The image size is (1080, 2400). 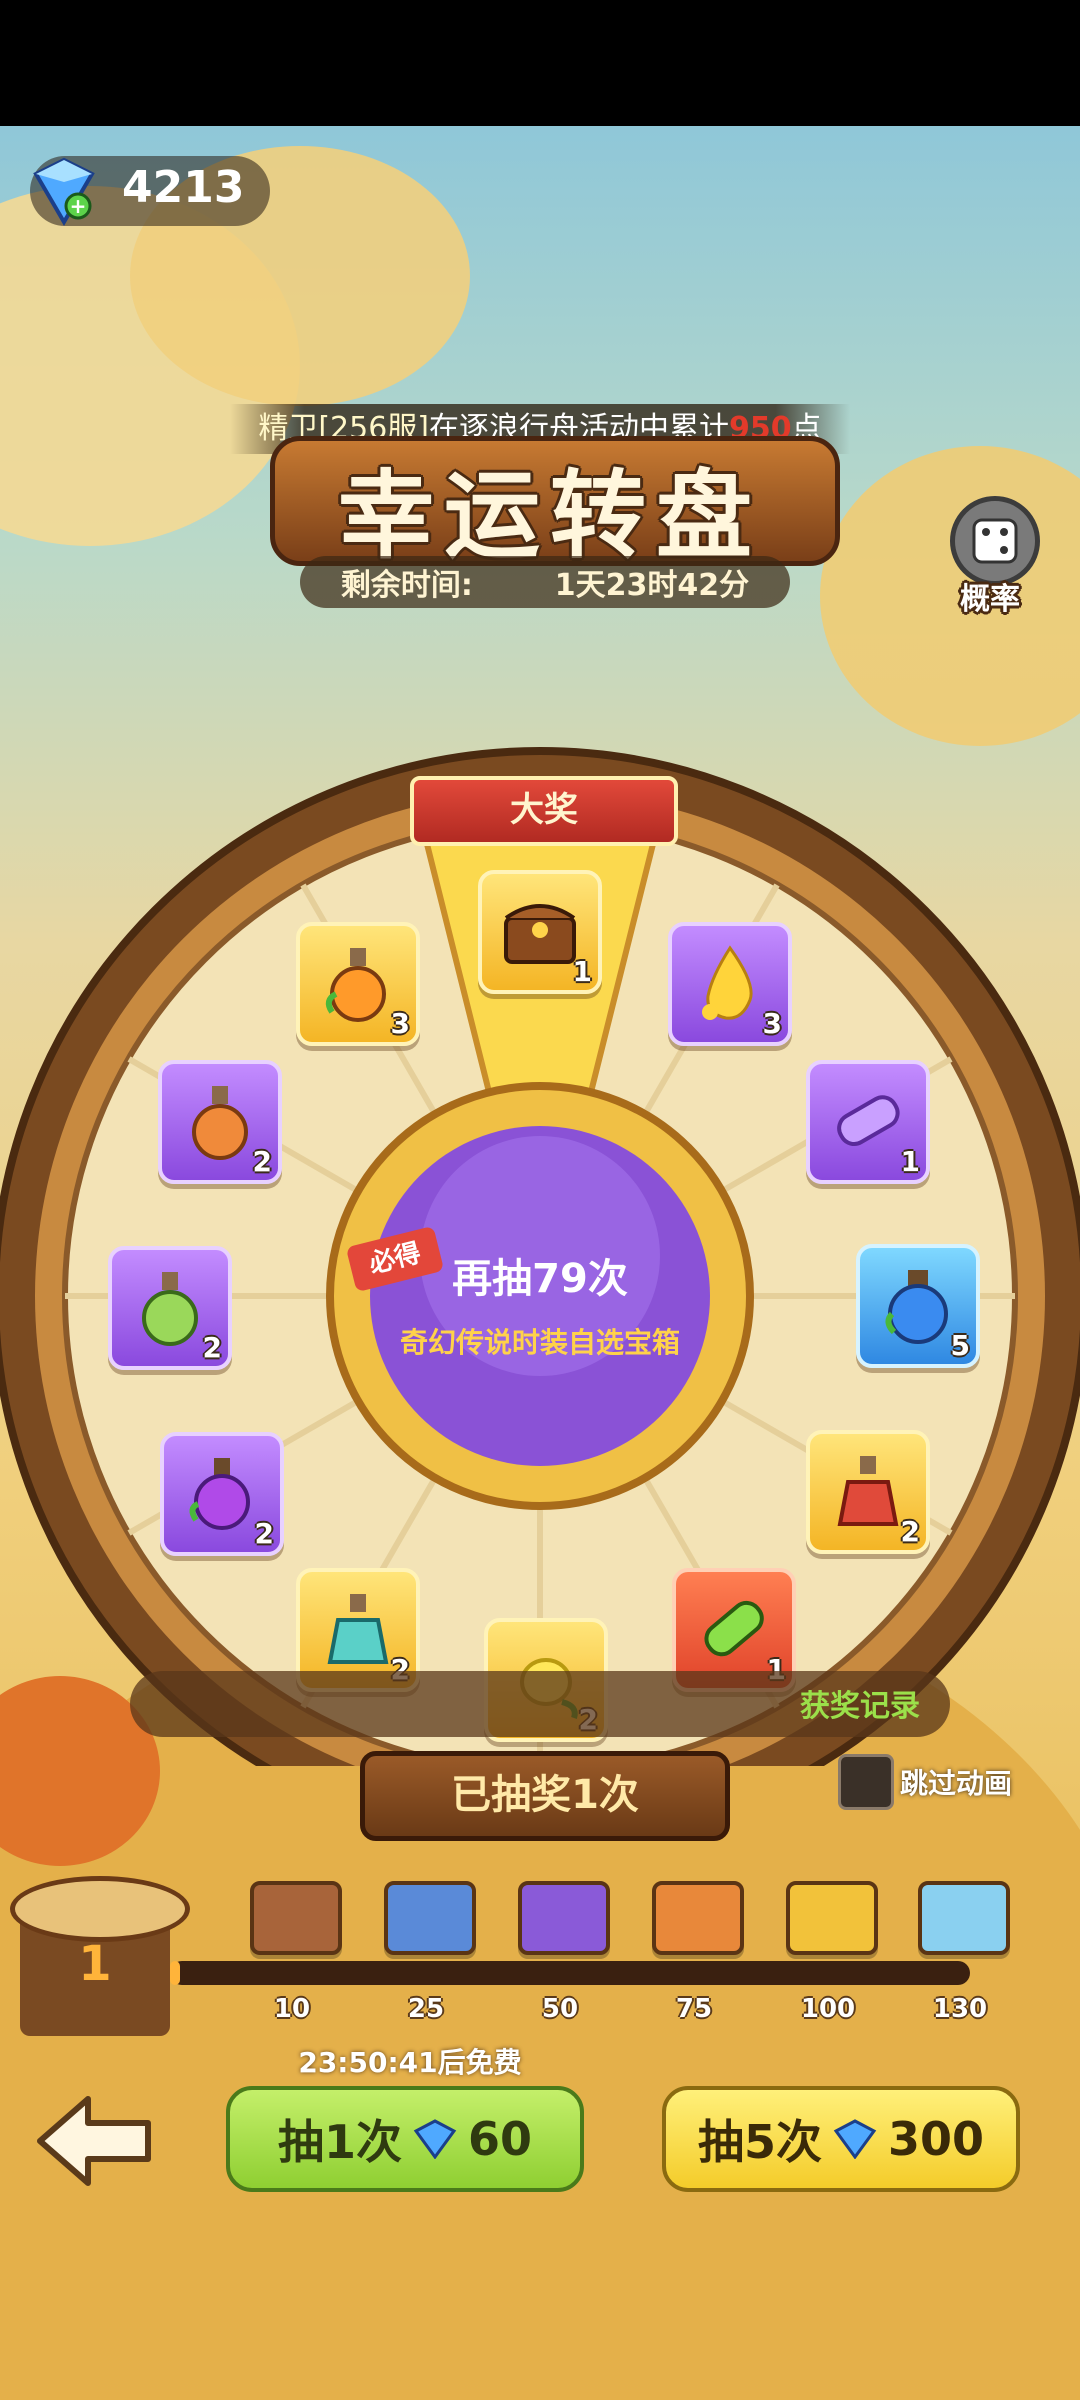 I want to click on wheel-item-red-potion: 2, so click(x=868, y=1492).